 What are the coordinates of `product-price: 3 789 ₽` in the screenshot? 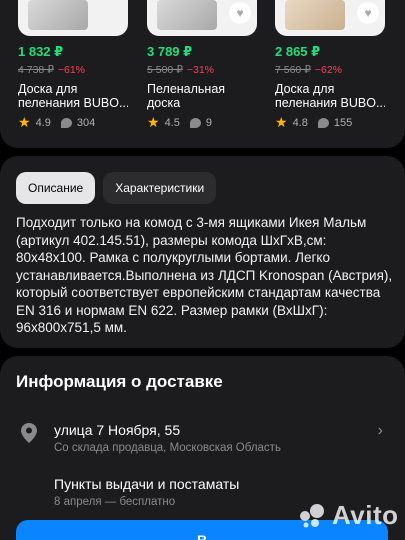 It's located at (170, 51).